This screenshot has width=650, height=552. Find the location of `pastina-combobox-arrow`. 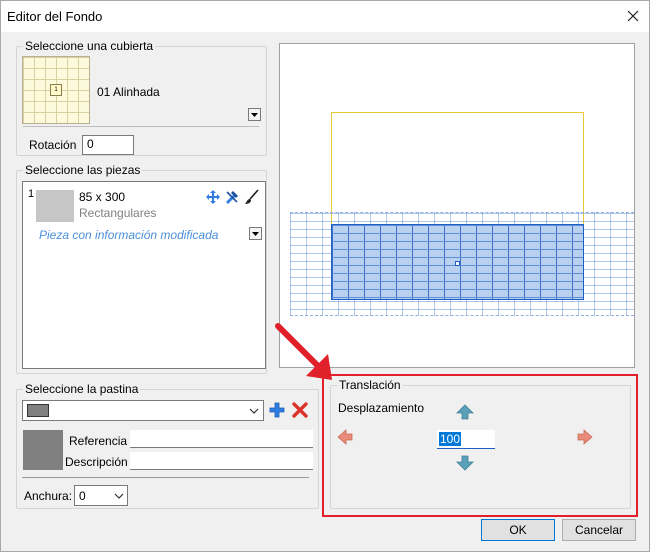

pastina-combobox-arrow is located at coordinates (254, 411).